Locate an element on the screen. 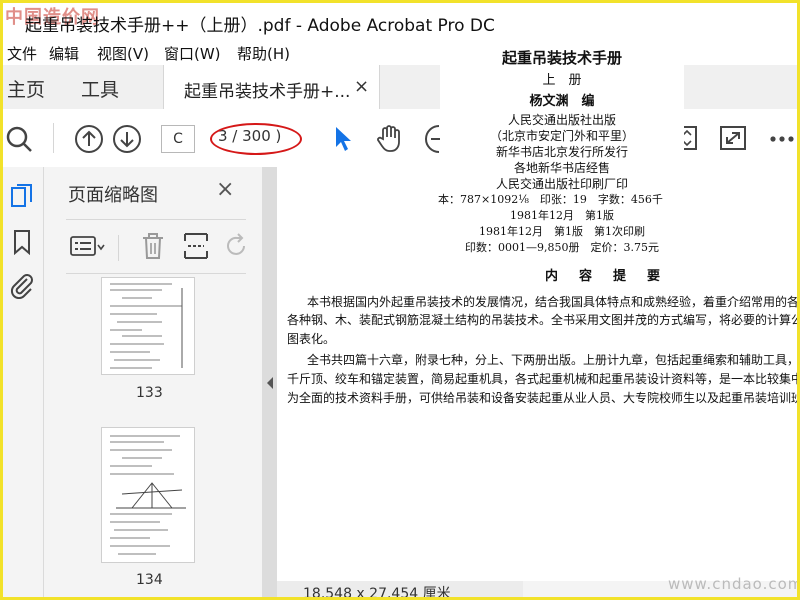  menu-file: 文件 is located at coordinates (22, 53).